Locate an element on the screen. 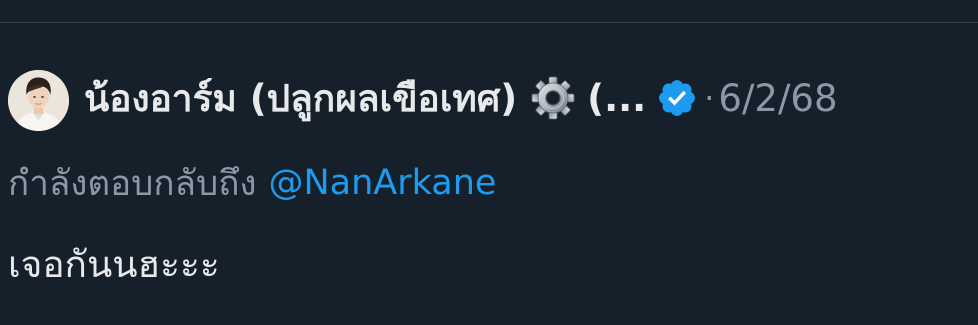 This screenshot has width=978, height=325. reply-handle-link: @NanArkane is located at coordinates (383, 183).